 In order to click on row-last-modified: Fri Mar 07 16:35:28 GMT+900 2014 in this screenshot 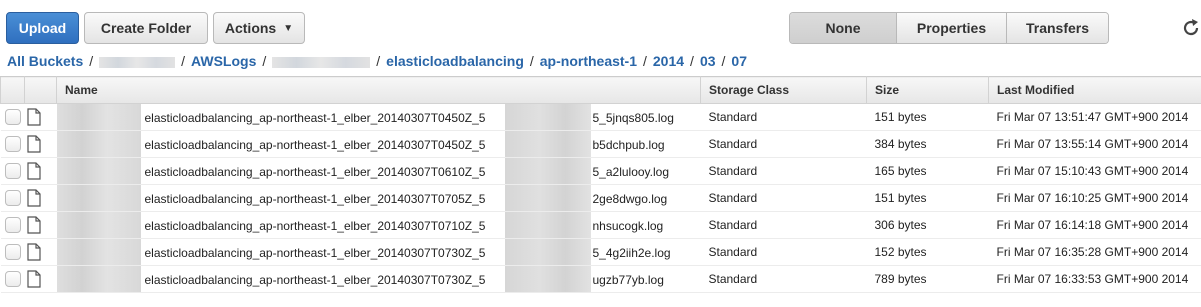, I will do `click(1094, 252)`.